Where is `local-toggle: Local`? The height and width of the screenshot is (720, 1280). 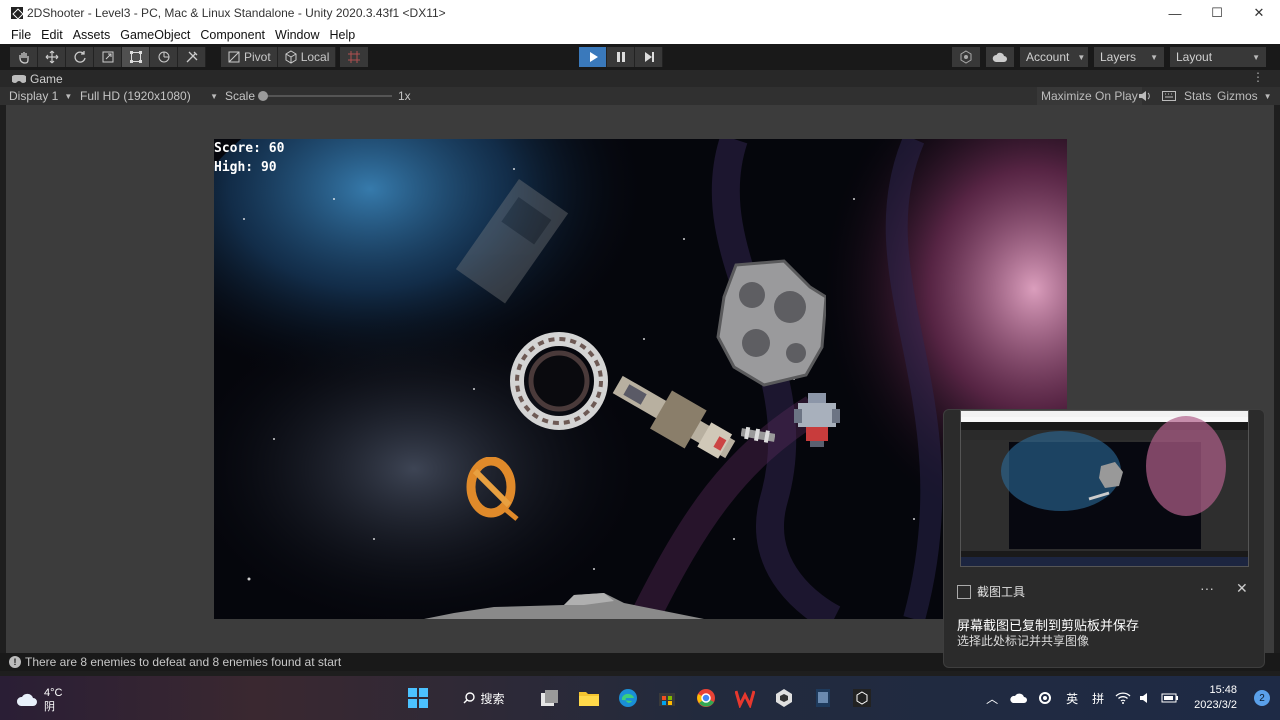 local-toggle: Local is located at coordinates (307, 57).